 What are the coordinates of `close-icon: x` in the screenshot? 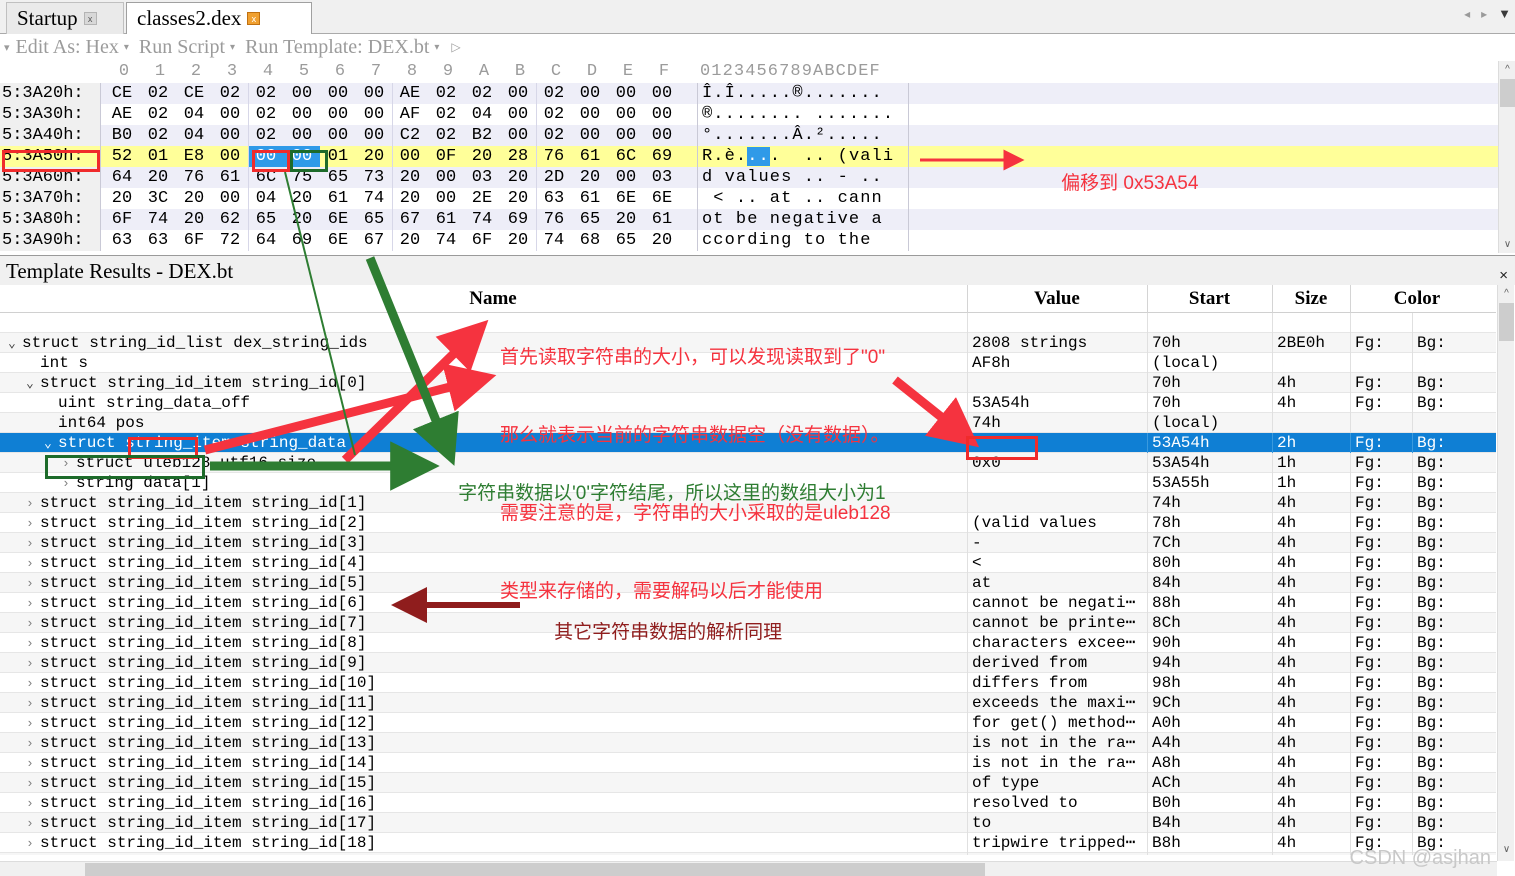 It's located at (90, 18).